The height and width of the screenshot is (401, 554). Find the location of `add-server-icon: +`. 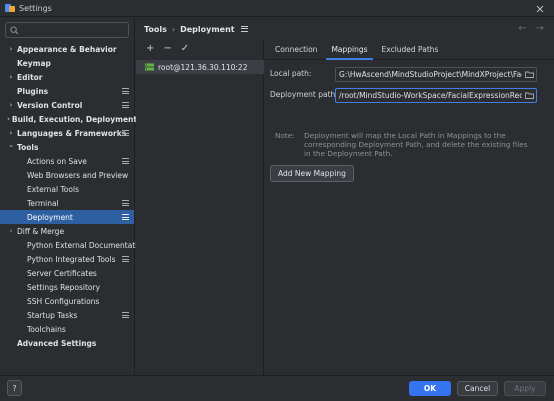

add-server-icon: + is located at coordinates (150, 48).